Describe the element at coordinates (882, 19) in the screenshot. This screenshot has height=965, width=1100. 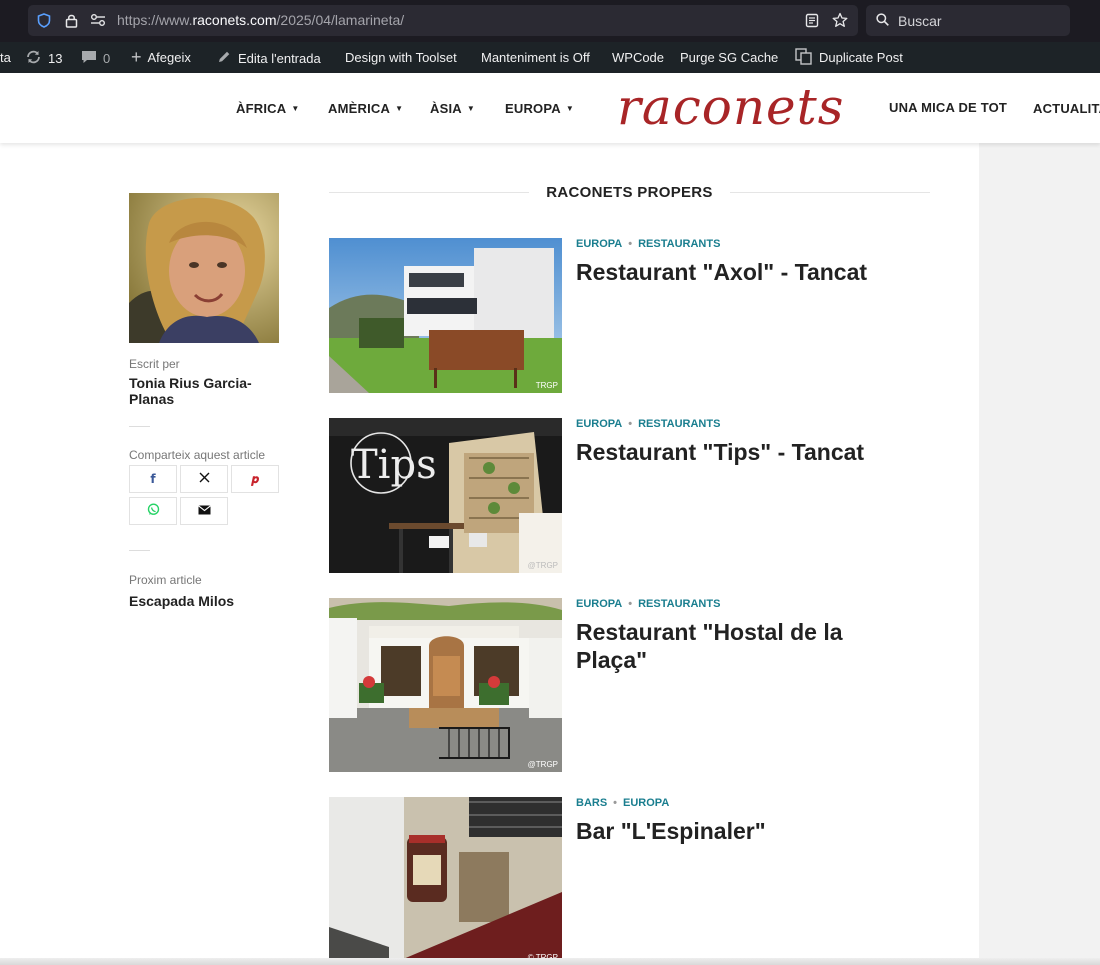
I see `search-icon` at that location.